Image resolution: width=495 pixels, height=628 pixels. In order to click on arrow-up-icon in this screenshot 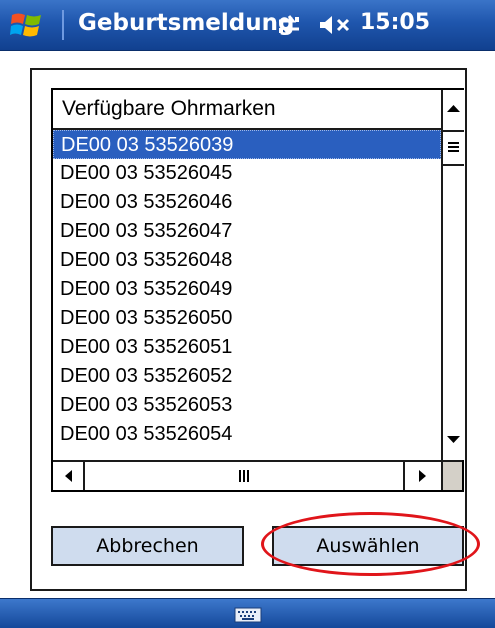, I will do `click(453, 108)`.